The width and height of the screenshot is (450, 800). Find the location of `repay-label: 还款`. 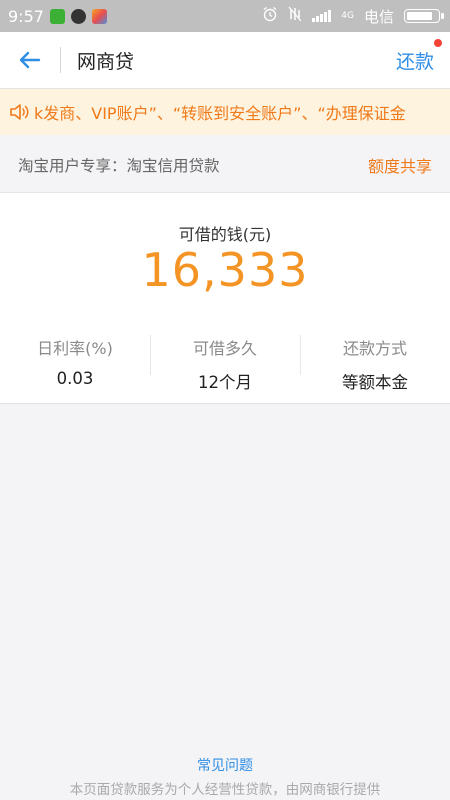

repay-label: 还款 is located at coordinates (414, 61).